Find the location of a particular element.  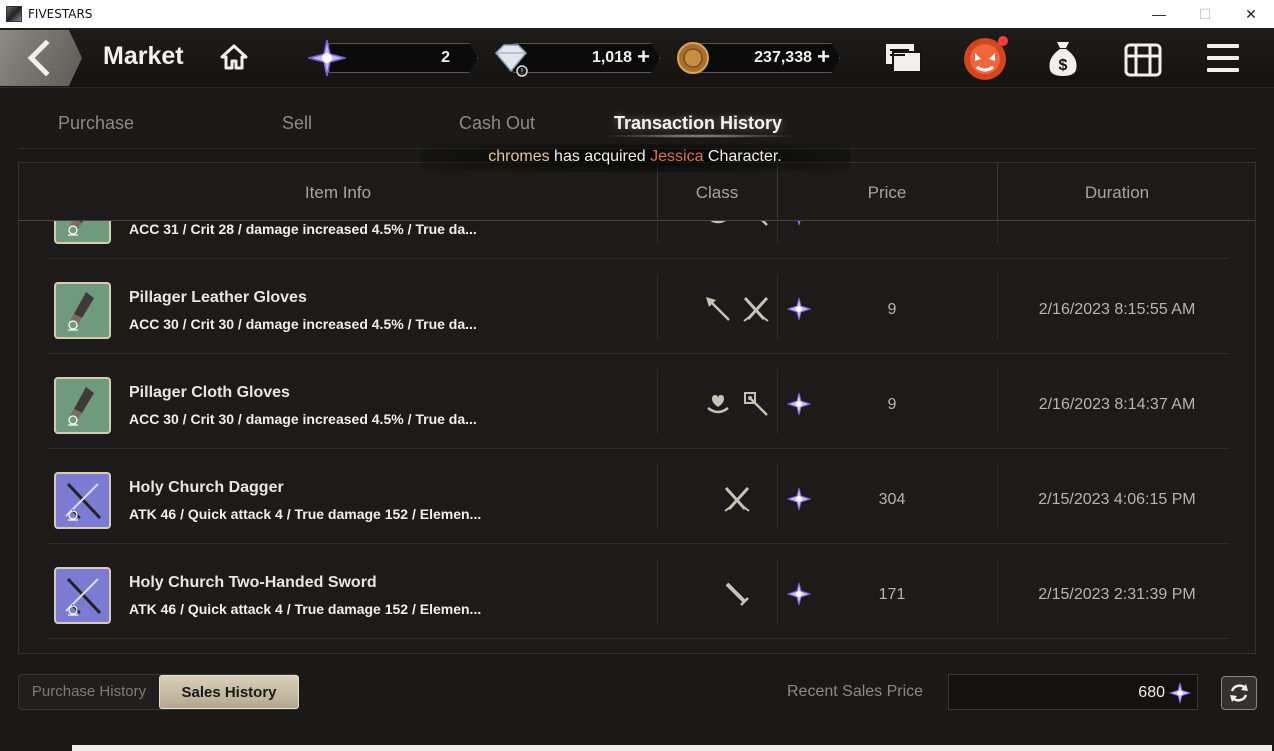

purchase-history-button: Purchase History is located at coordinates (89, 692).